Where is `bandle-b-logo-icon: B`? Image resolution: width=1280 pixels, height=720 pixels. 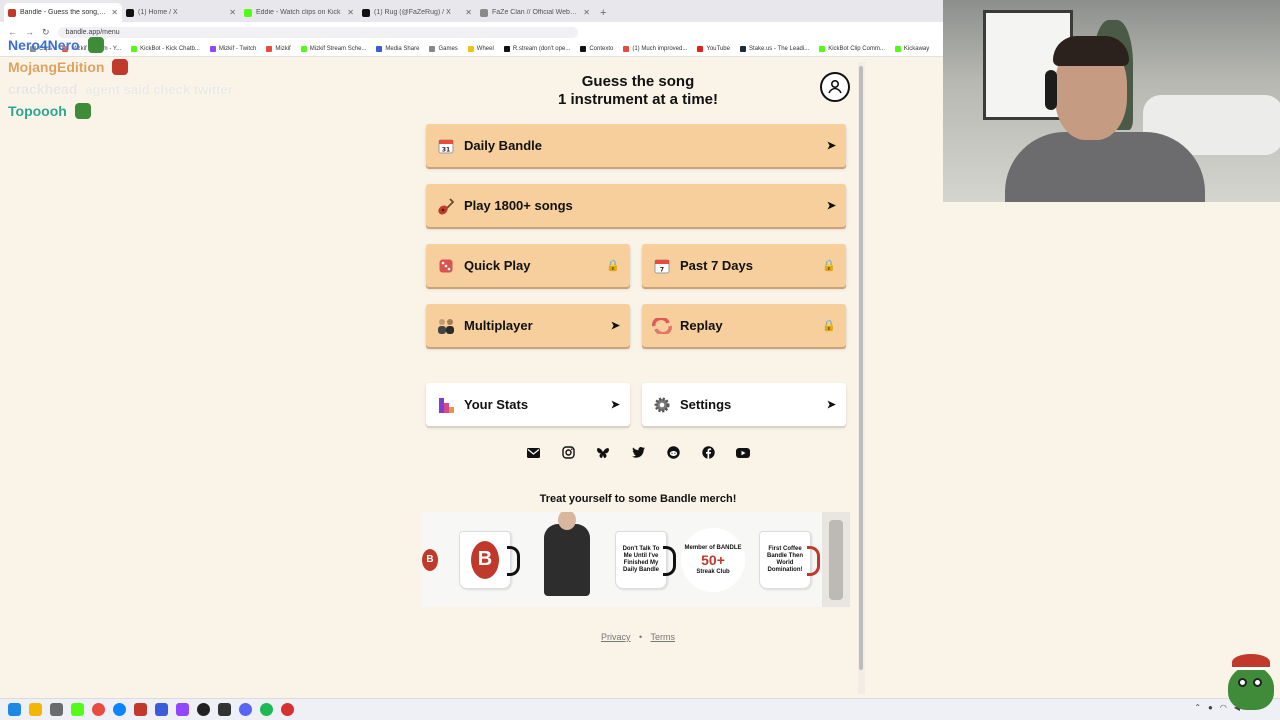 bandle-b-logo-icon: B is located at coordinates (430, 559).